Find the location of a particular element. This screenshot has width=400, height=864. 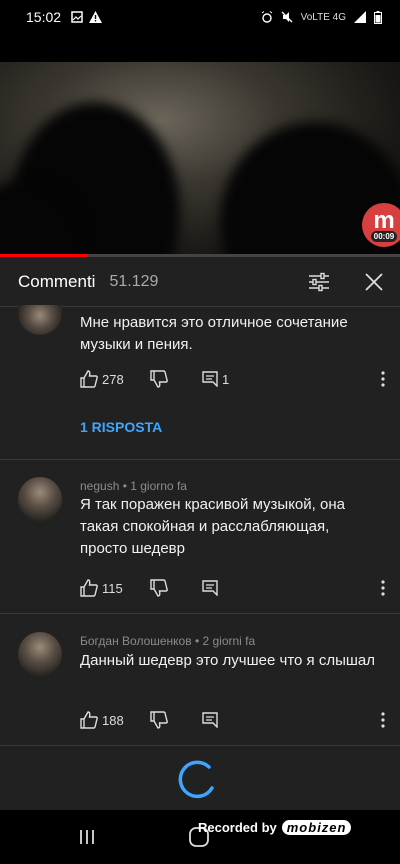

network-label: VoLTE 4G is located at coordinates (323, 17).